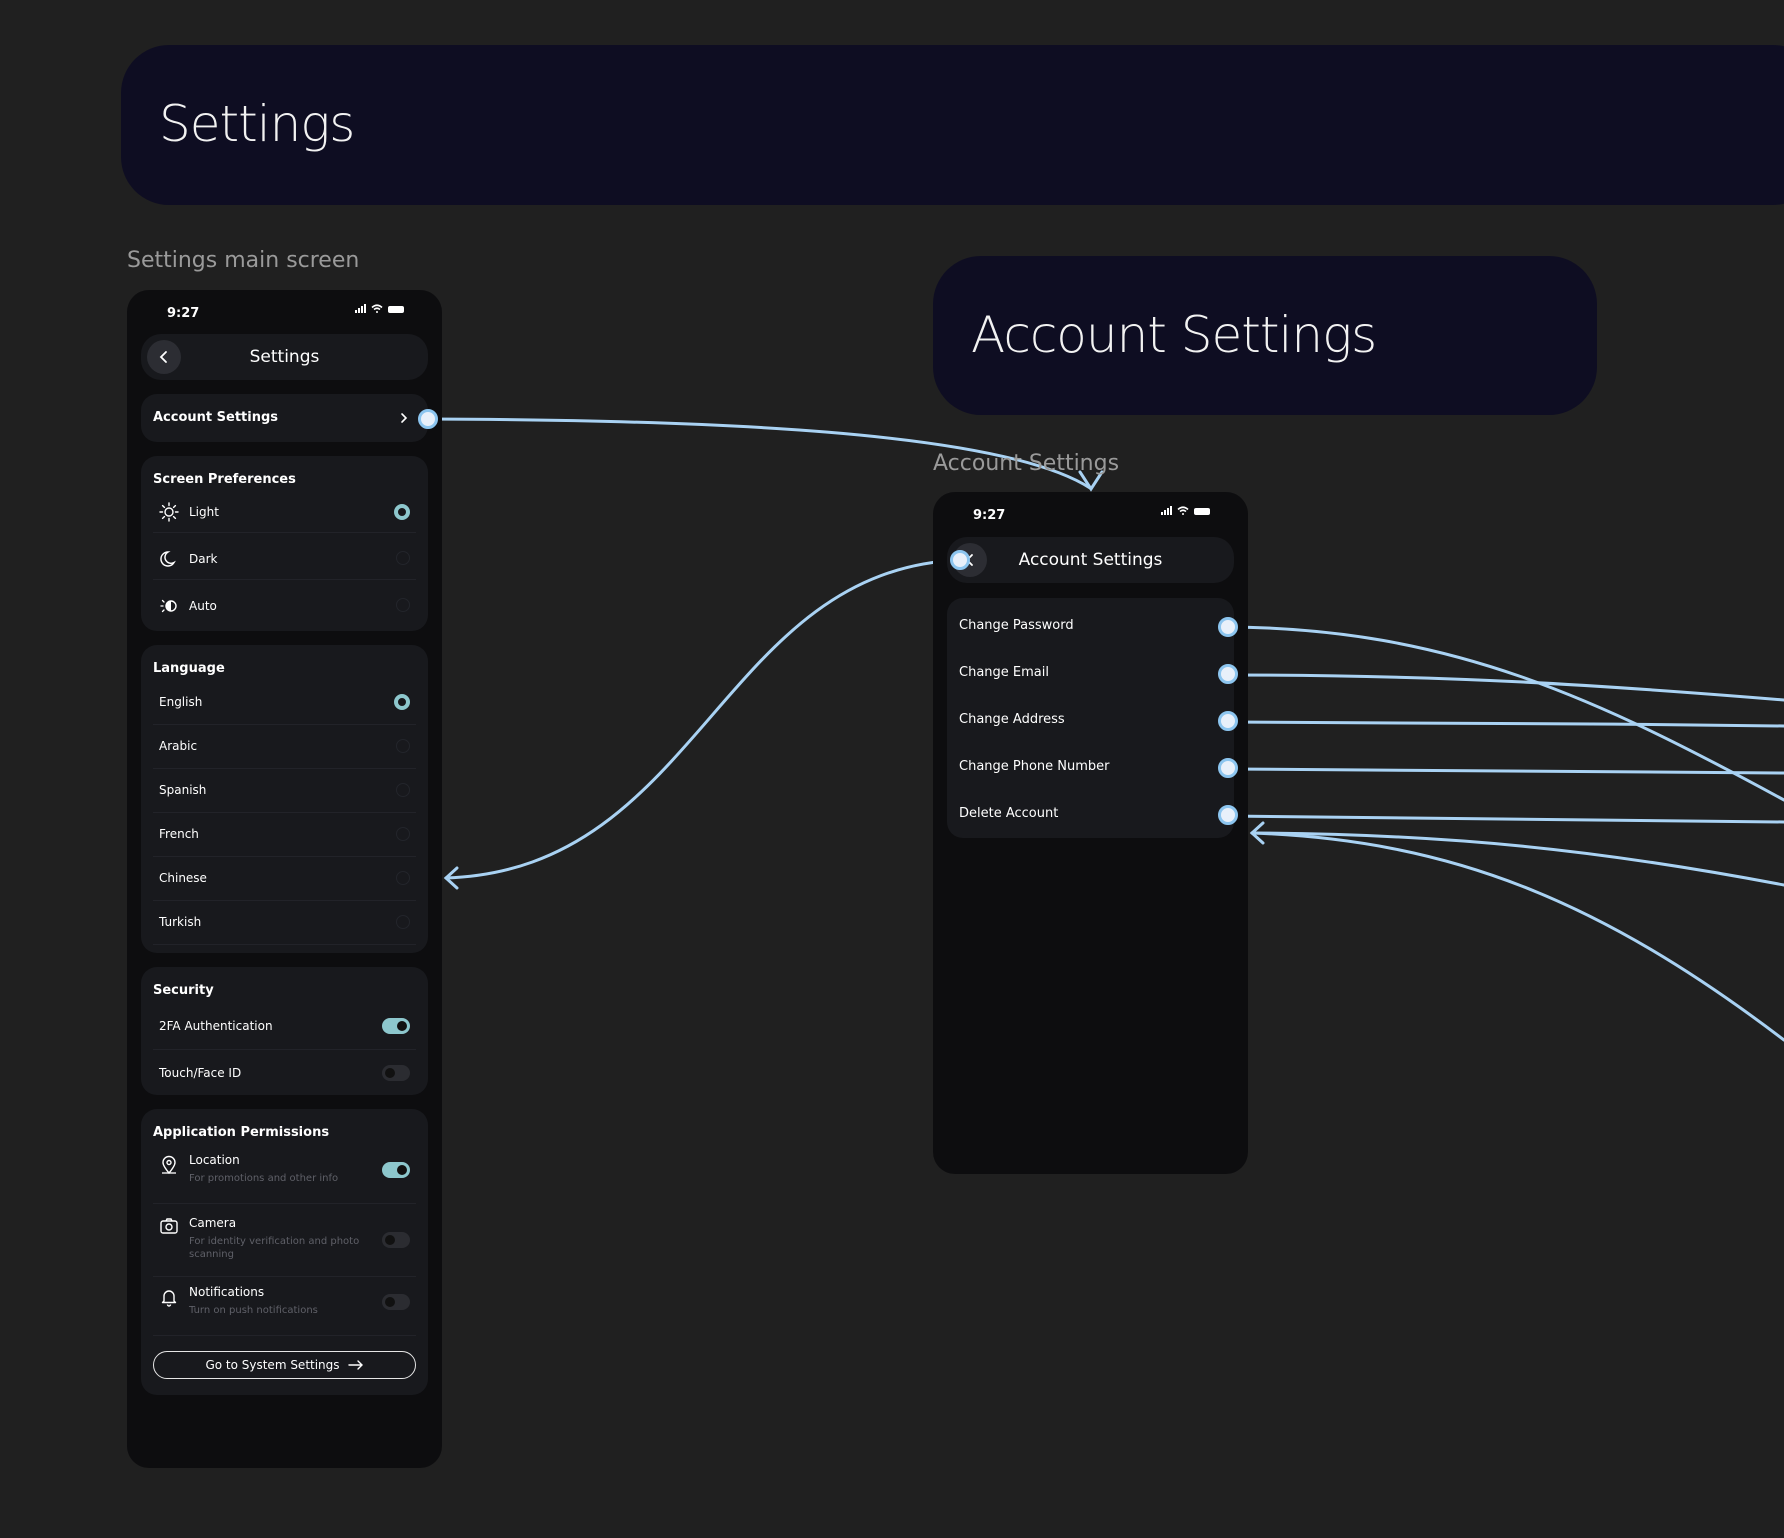 The height and width of the screenshot is (1538, 1784). Describe the element at coordinates (181, 702) in the screenshot. I see `language-label: English` at that location.